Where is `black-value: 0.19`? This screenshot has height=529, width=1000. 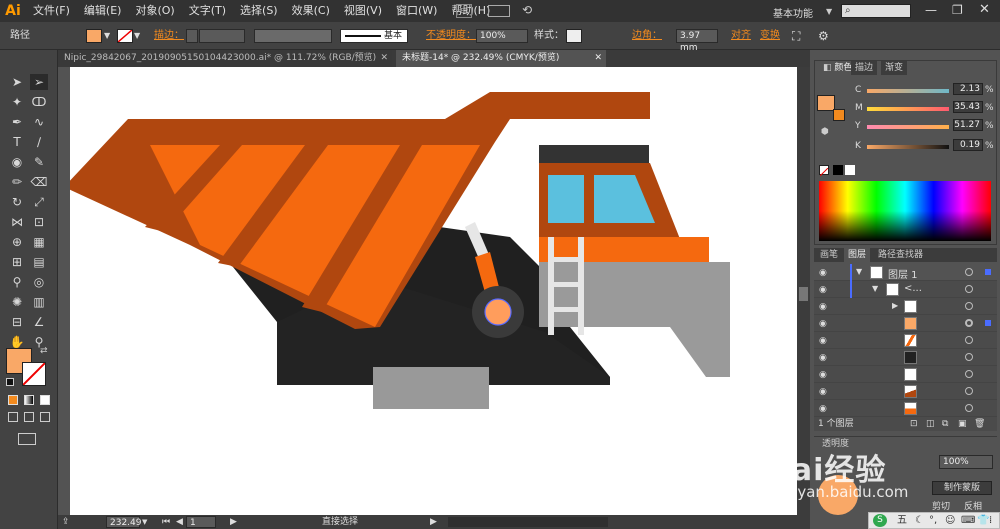 black-value: 0.19 is located at coordinates (968, 145).